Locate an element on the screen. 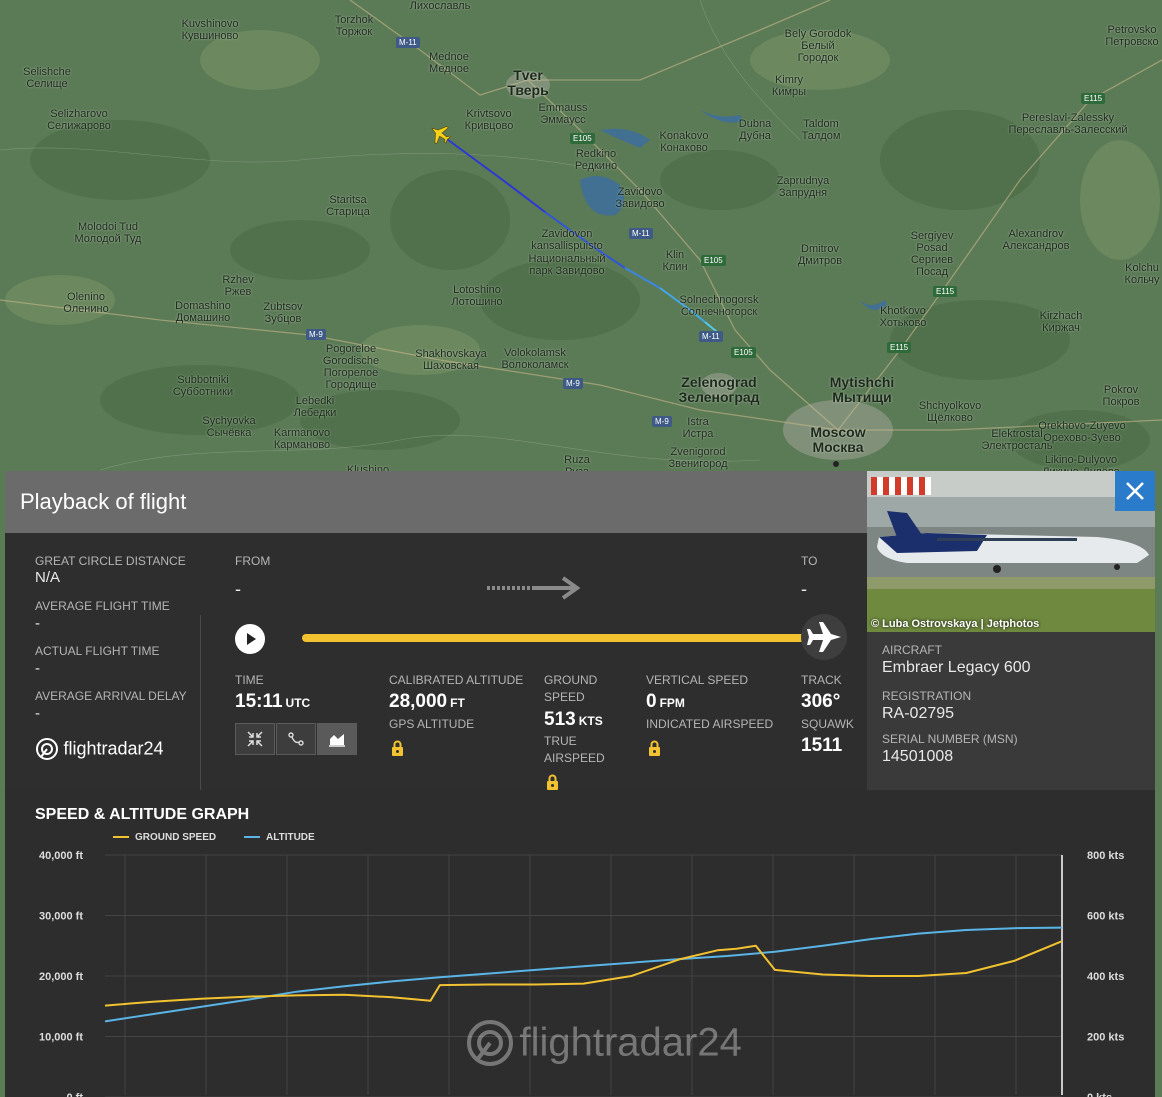  map-city-label: Pogoreloe Gorodische Погорелое Городище is located at coordinates (351, 367).